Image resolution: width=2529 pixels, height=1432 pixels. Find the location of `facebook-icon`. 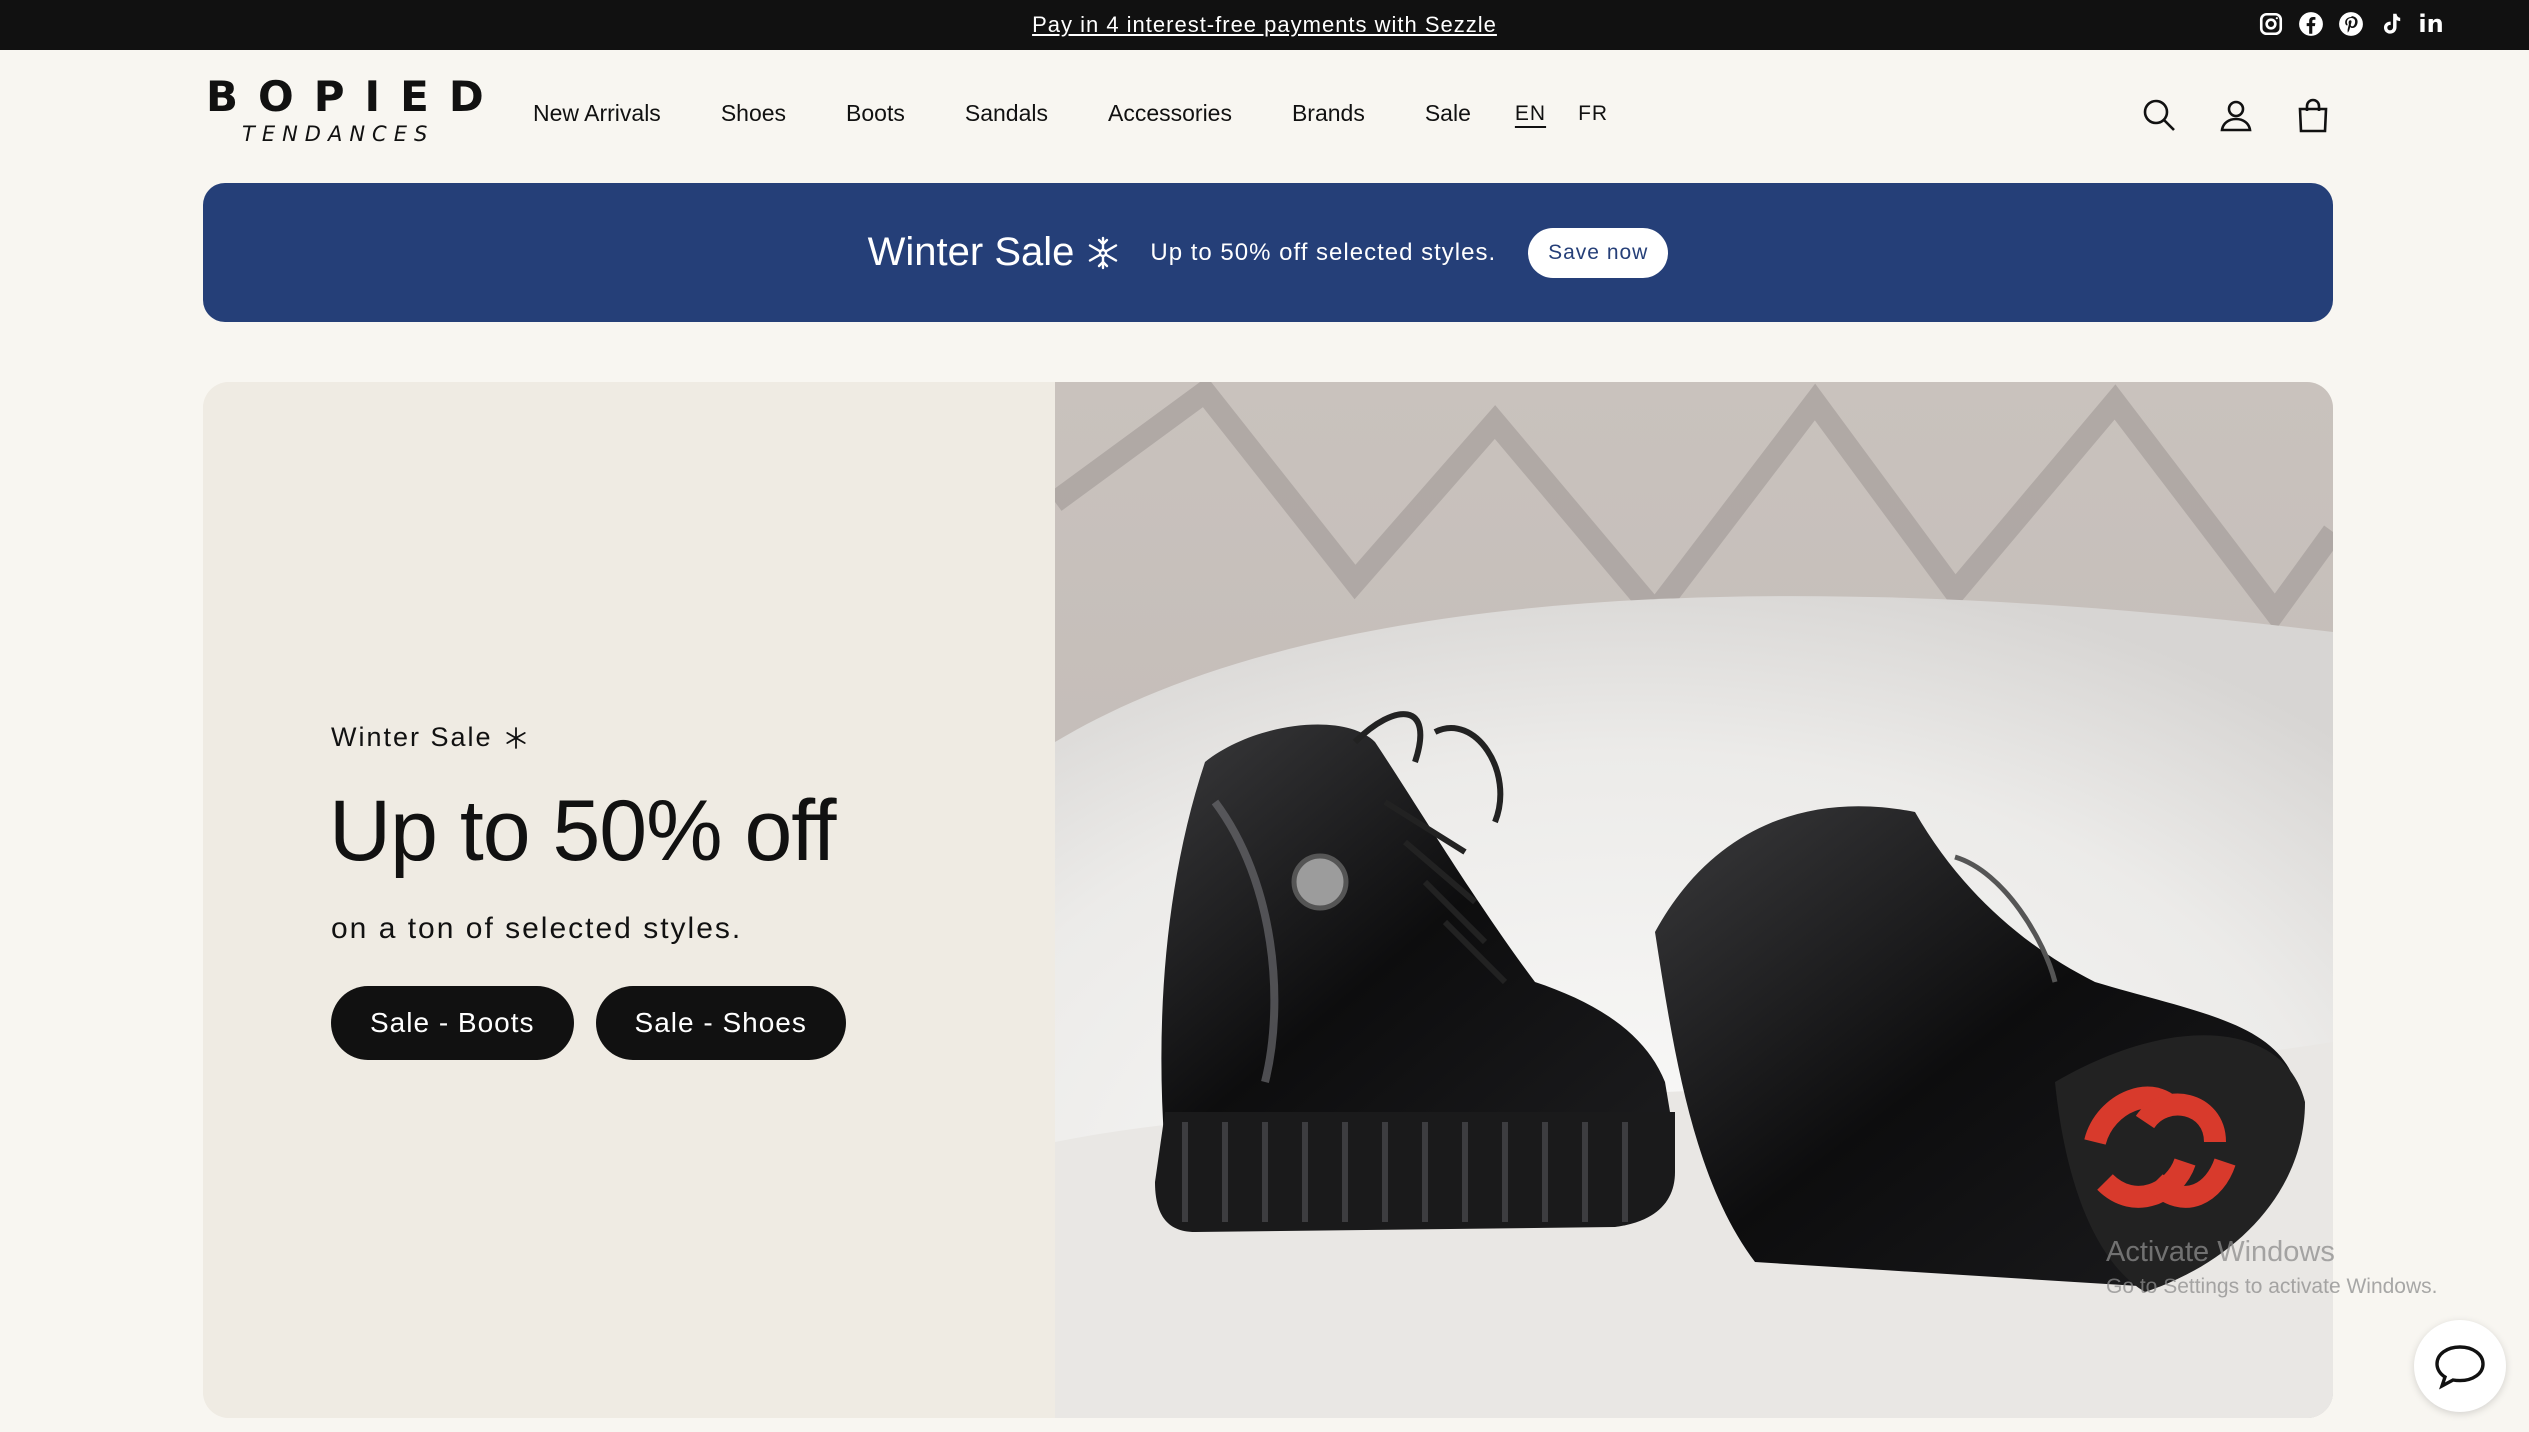

facebook-icon is located at coordinates (2311, 24).